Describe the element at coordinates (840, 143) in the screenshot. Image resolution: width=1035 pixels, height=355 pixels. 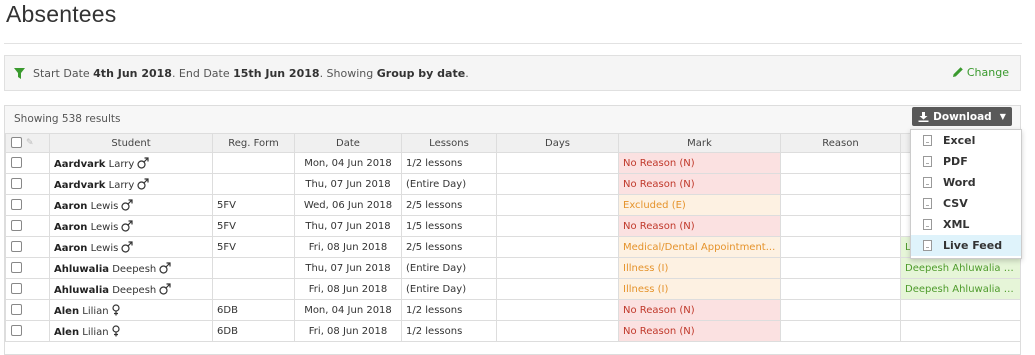
I see `column-header-reason: Reason` at that location.